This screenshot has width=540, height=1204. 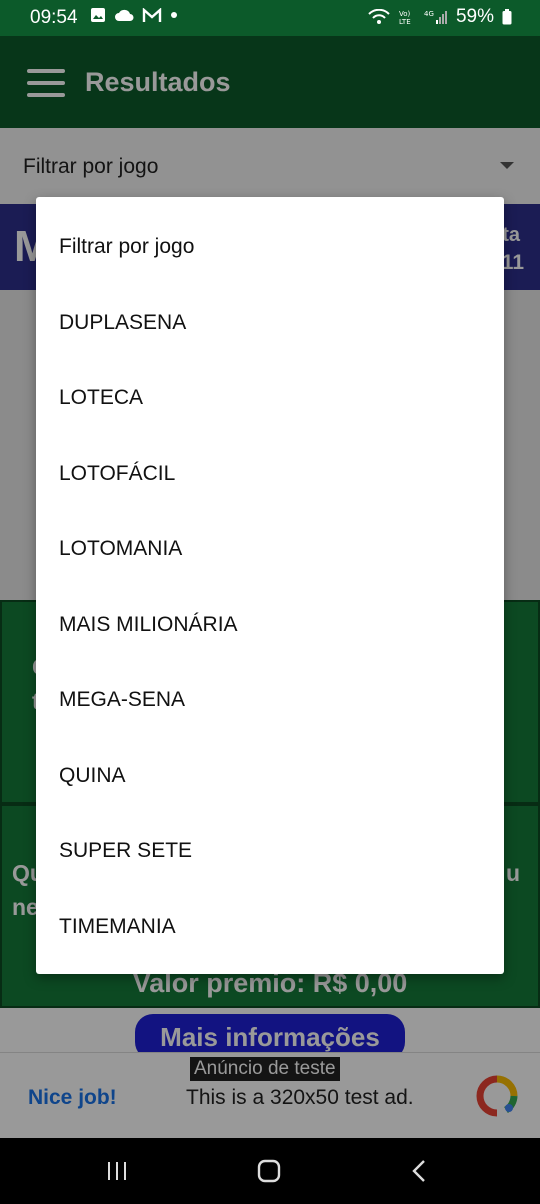 I want to click on dropdown-option-quina: QUINA, so click(x=270, y=775).